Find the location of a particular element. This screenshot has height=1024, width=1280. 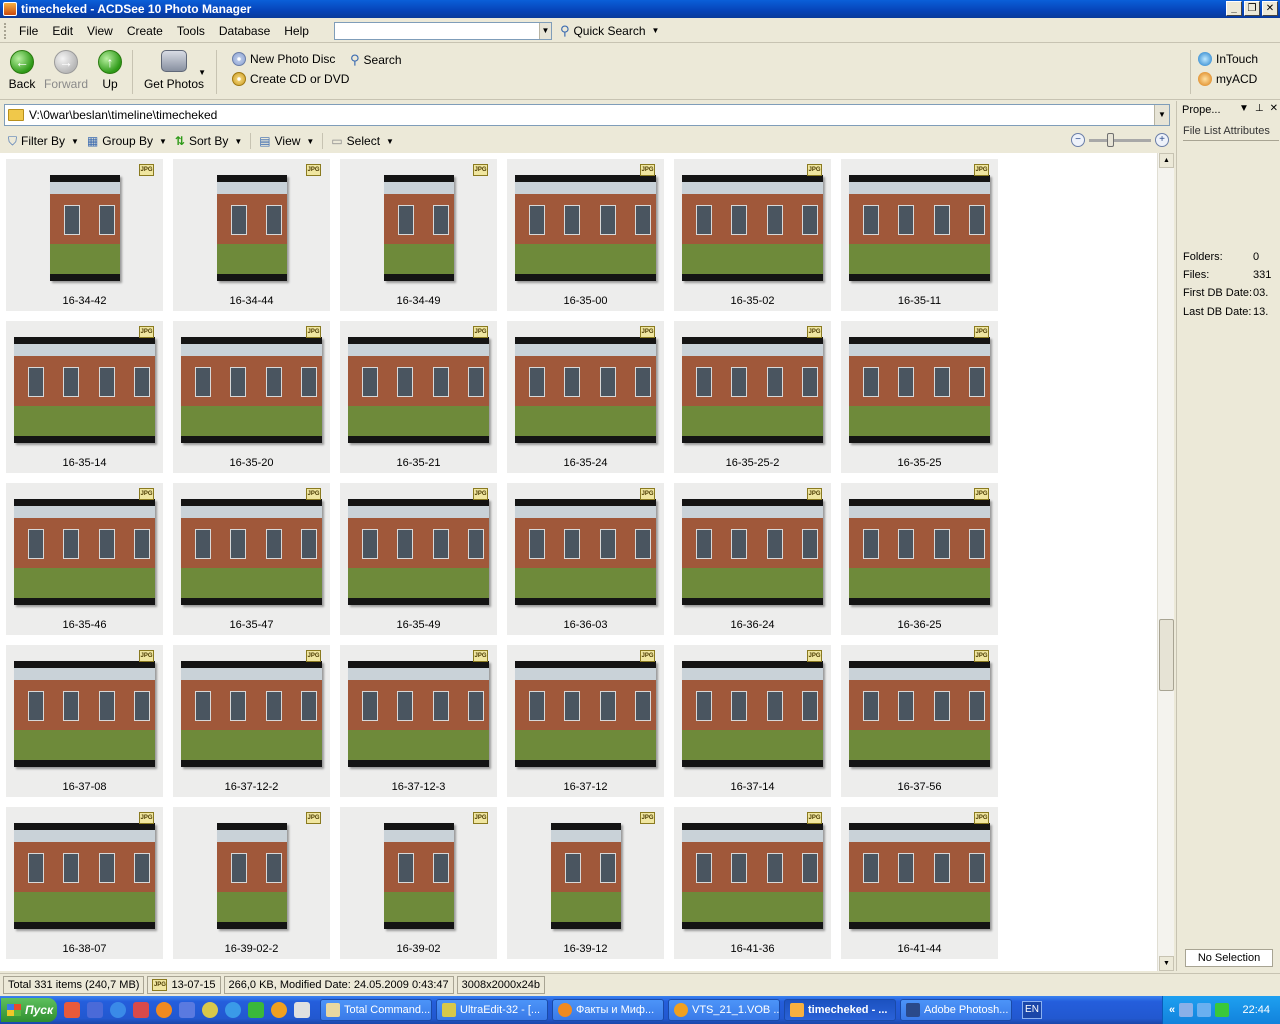

scroll-down-arrow-icon: ▼ is located at coordinates (1166, 963).